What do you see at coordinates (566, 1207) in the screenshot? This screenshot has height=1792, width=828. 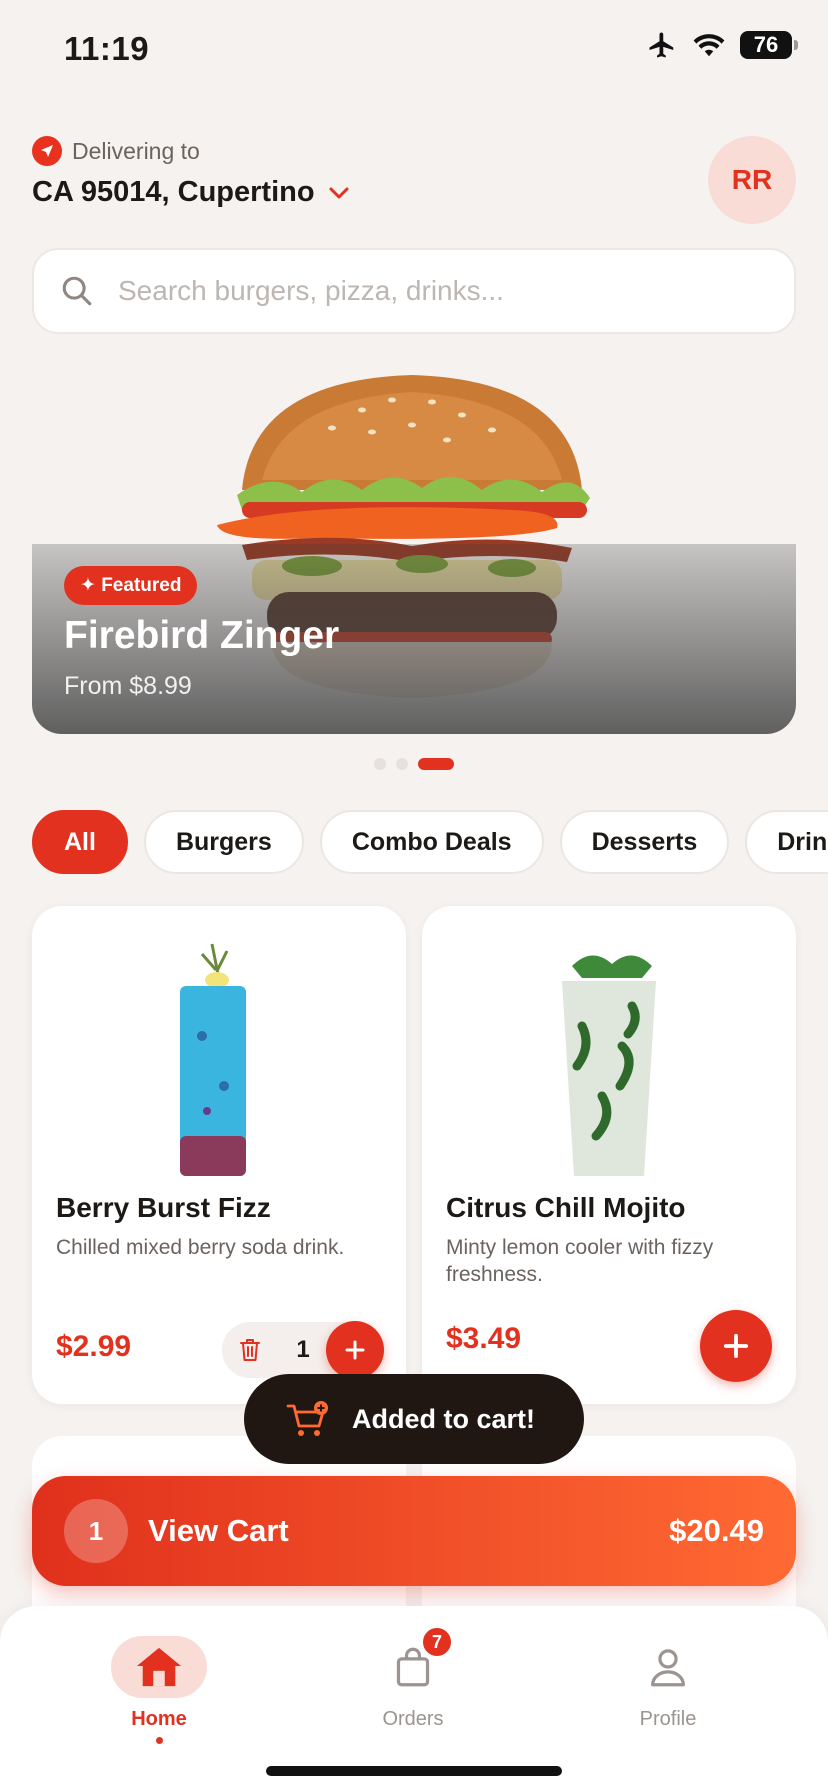 I see `product-name: Citrus Chill Mojito` at bounding box center [566, 1207].